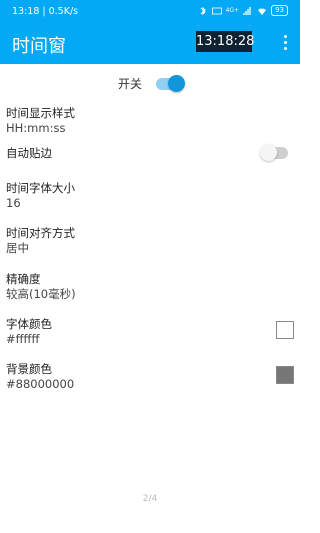  What do you see at coordinates (45, 11) in the screenshot?
I see `status-time-speed: 13:18 | 0.5K/s` at bounding box center [45, 11].